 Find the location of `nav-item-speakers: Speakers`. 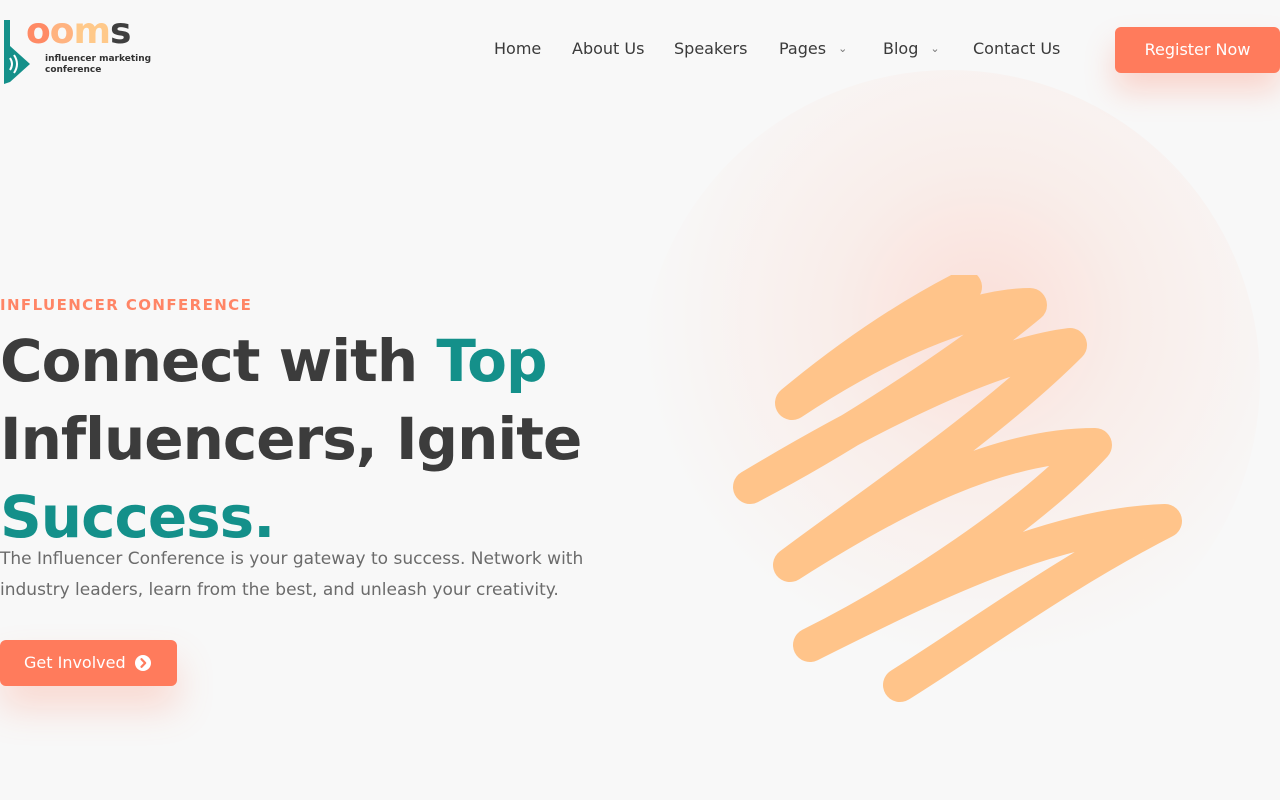

nav-item-speakers: Speakers is located at coordinates (710, 49).